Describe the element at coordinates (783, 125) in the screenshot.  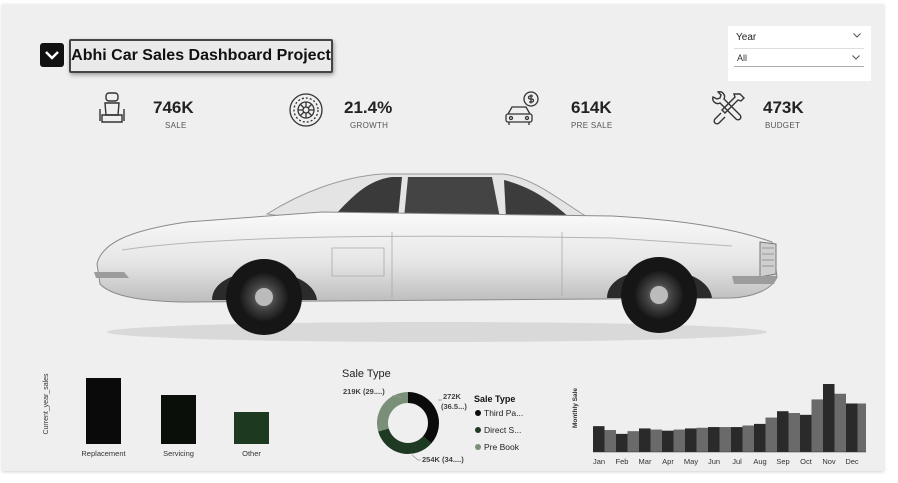
I see `kpi-budget-caption: BUDGET` at that location.